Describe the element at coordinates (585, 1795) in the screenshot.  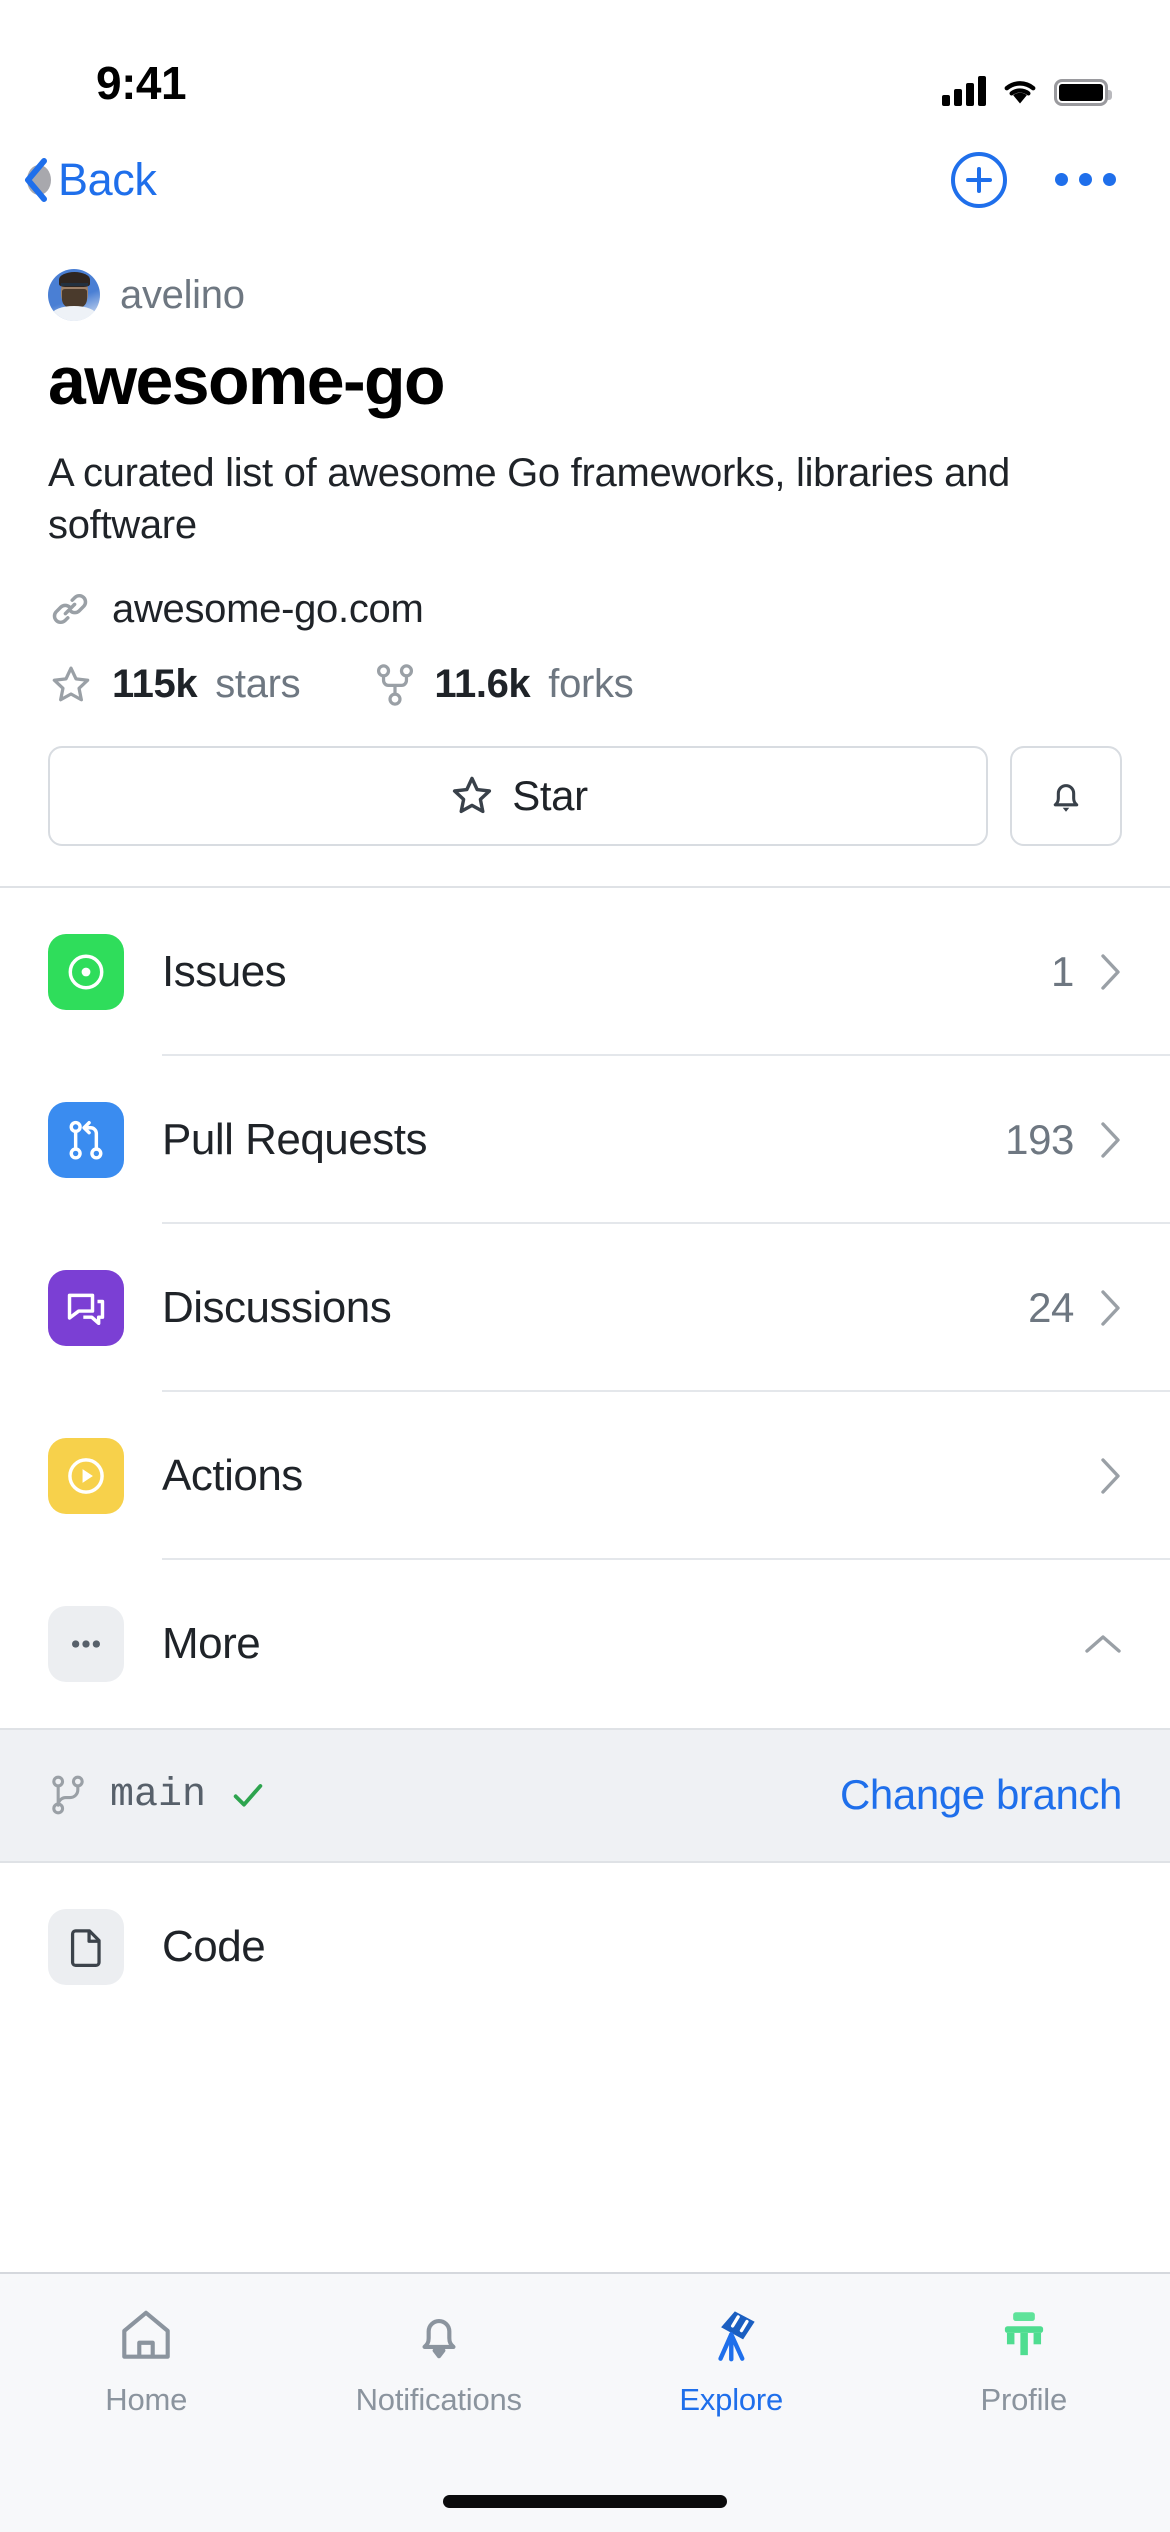
I see `branch-bar: main Change branch` at that location.